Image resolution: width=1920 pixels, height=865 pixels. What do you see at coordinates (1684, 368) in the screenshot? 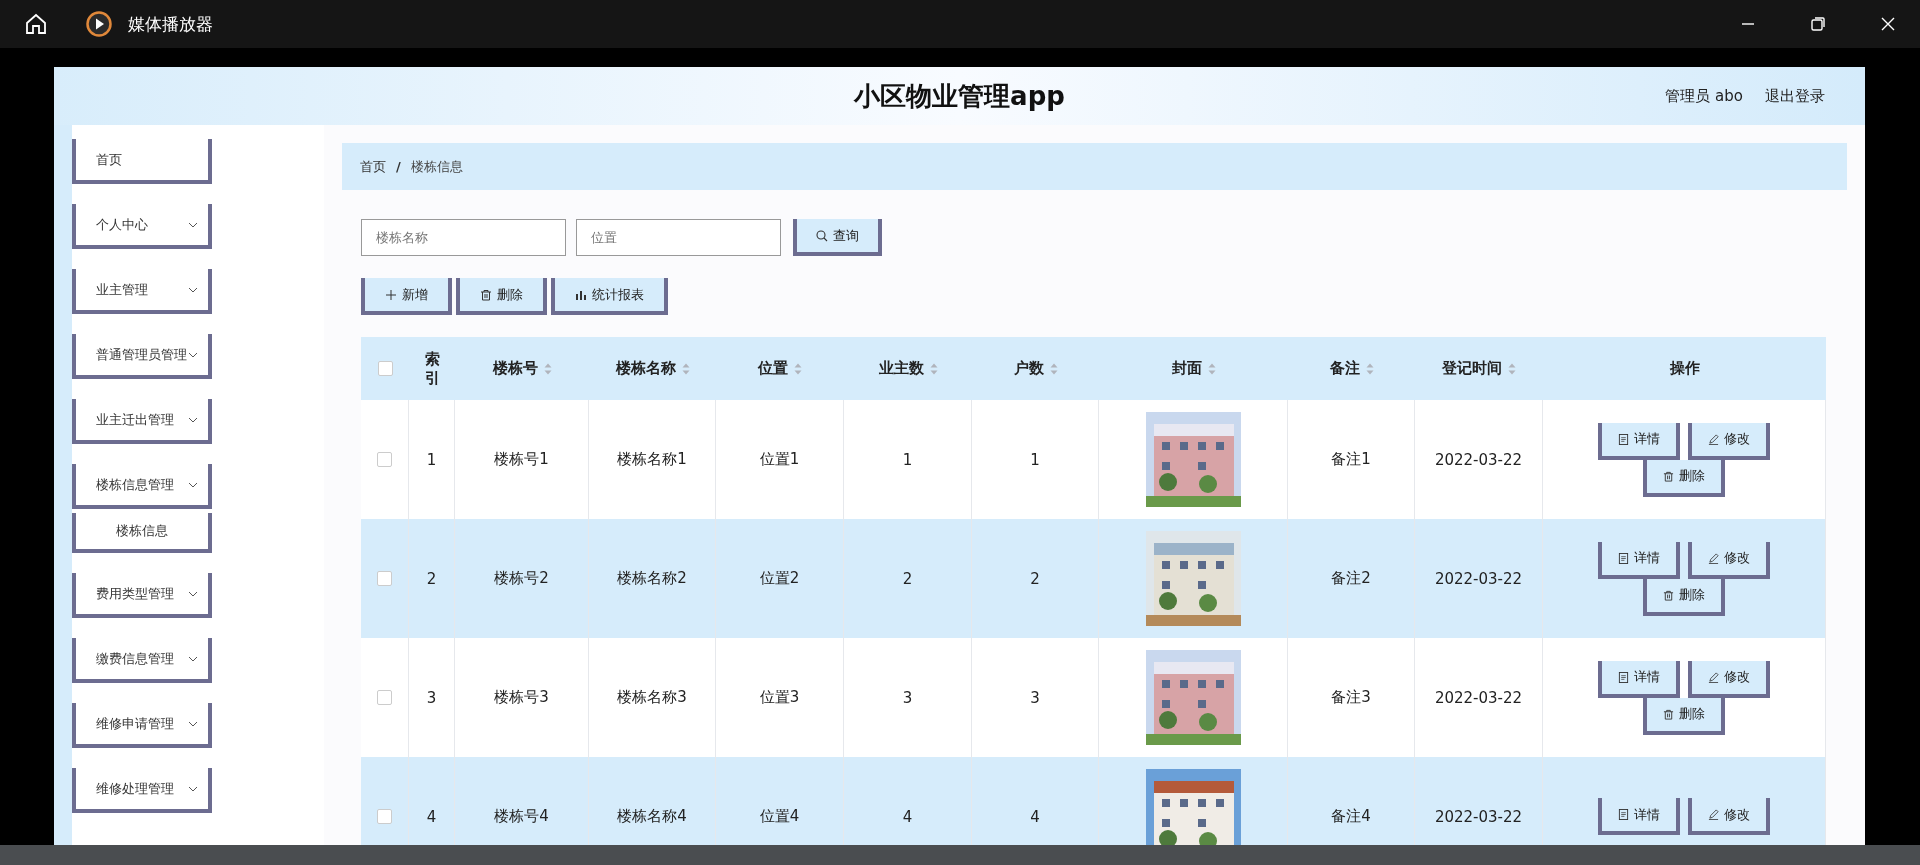
I see `column-header: 操作` at bounding box center [1684, 368].